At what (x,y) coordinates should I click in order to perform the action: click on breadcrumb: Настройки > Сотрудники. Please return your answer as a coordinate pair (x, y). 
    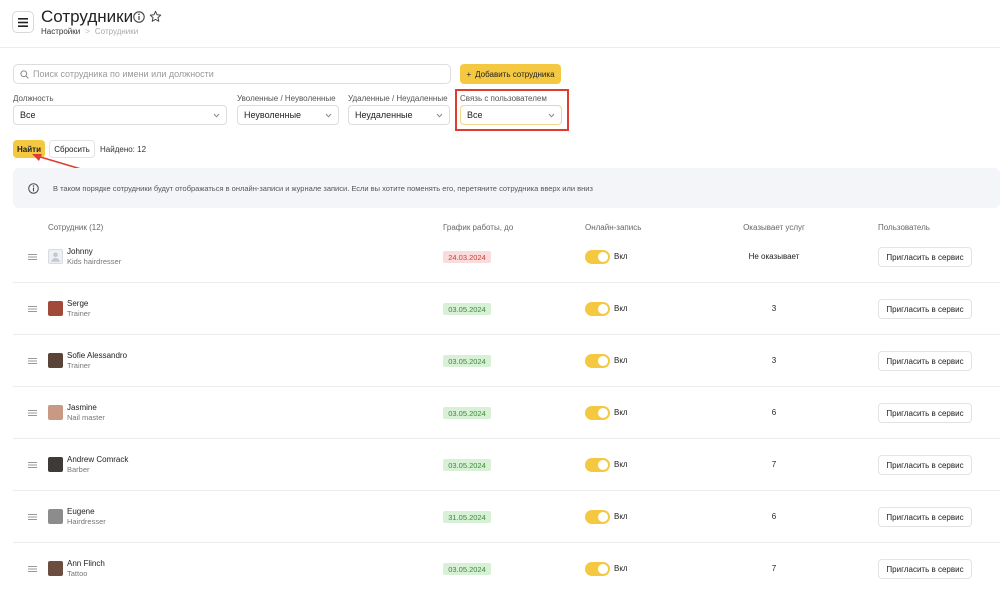
    Looking at the image, I should click on (89, 31).